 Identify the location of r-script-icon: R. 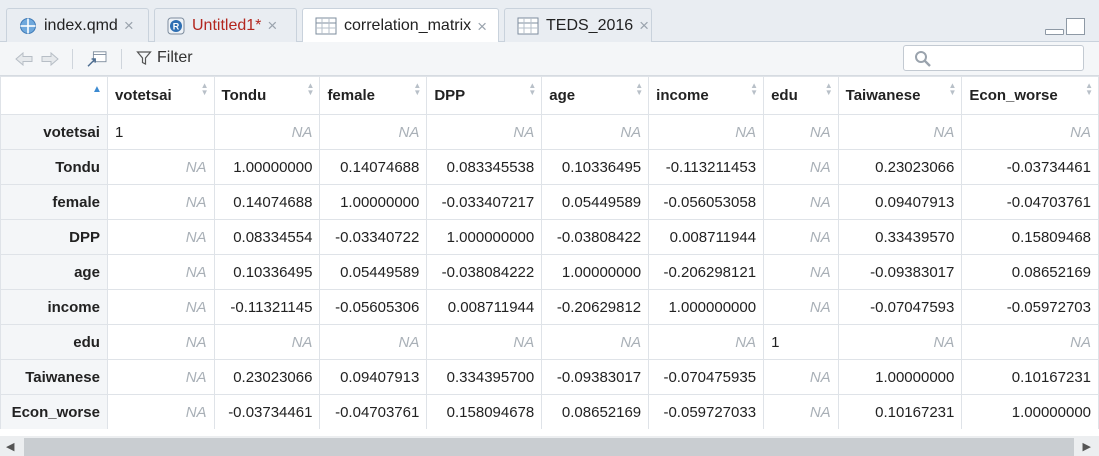
(176, 25).